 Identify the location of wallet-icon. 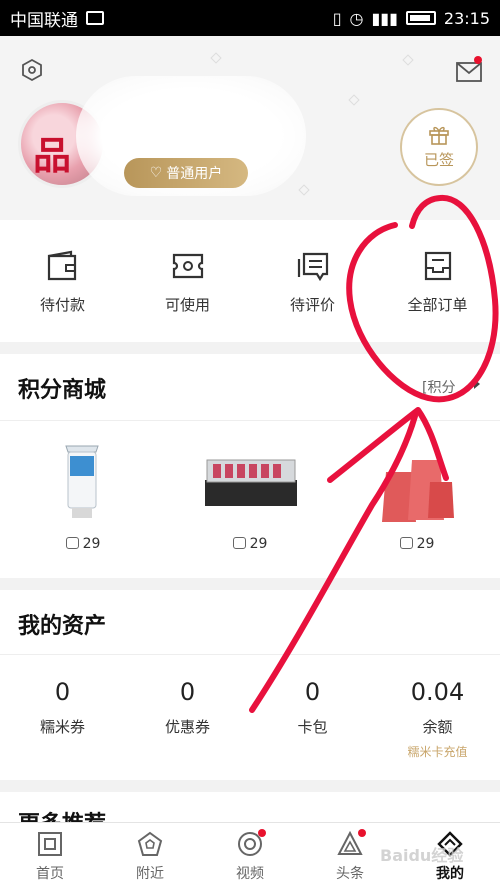
(61, 265).